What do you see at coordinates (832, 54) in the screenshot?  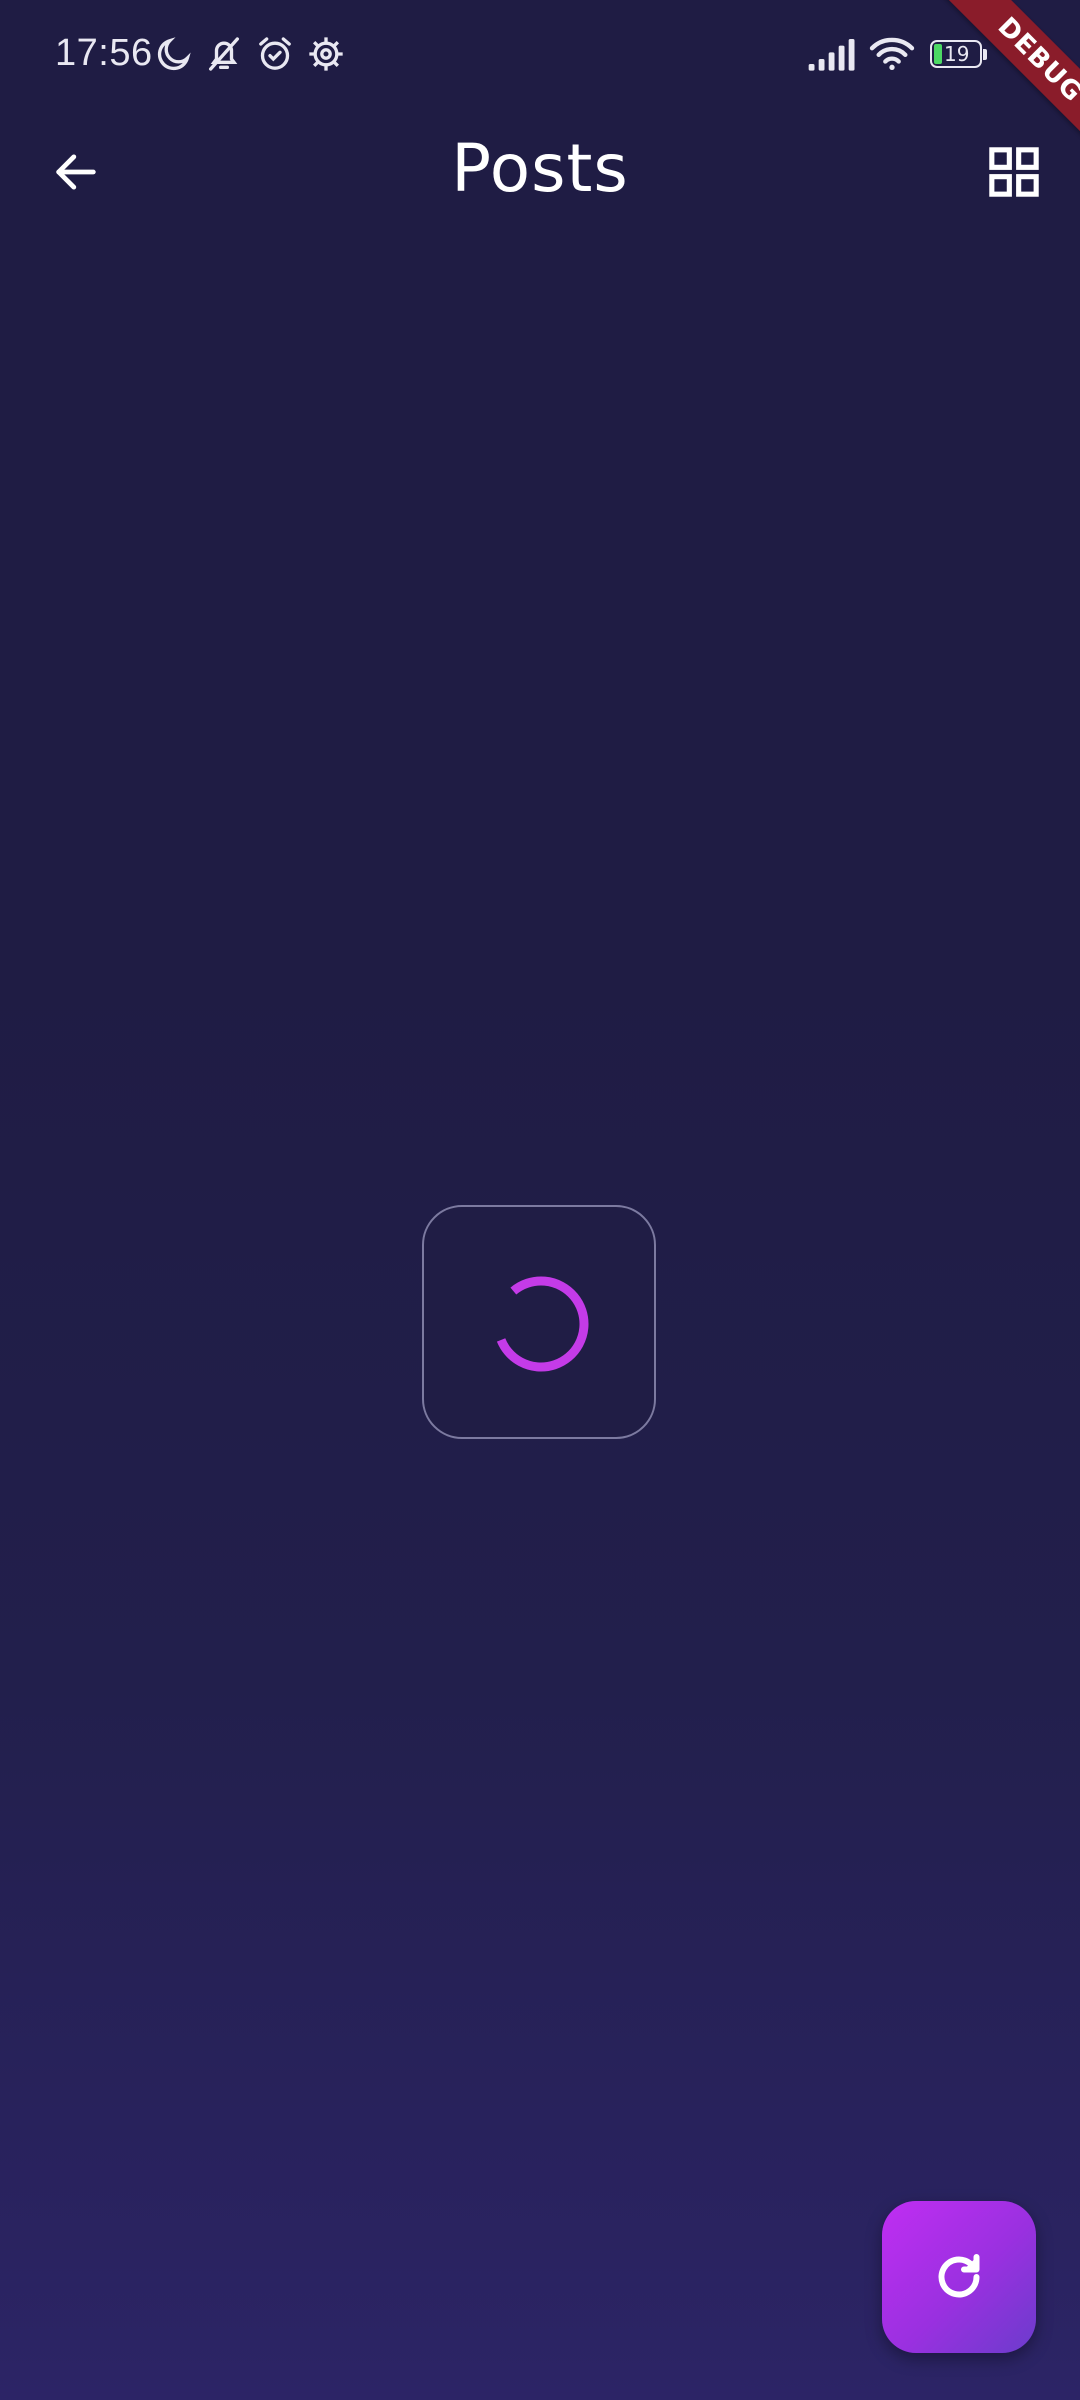 I see `signal-icon` at bounding box center [832, 54].